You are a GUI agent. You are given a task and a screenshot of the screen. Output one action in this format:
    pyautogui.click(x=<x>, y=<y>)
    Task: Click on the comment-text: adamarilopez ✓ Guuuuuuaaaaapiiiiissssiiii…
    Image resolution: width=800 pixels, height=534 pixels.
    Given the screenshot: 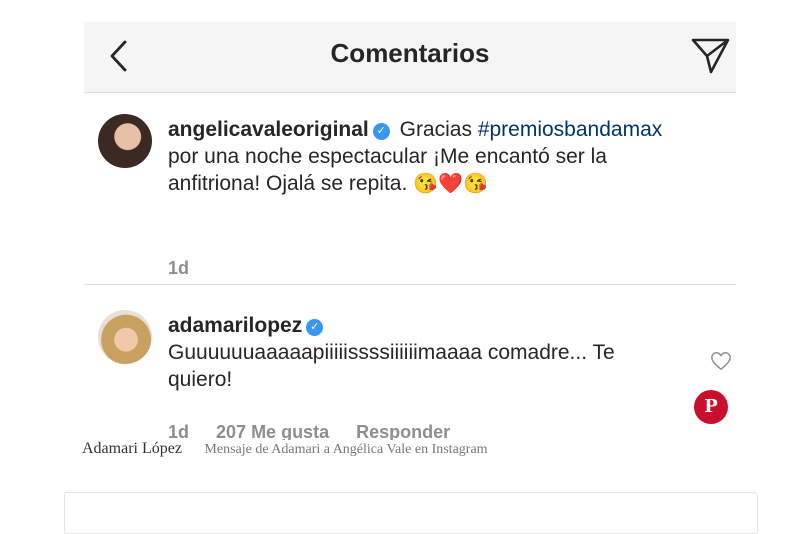 What is the action you would take?
    pyautogui.click(x=391, y=352)
    